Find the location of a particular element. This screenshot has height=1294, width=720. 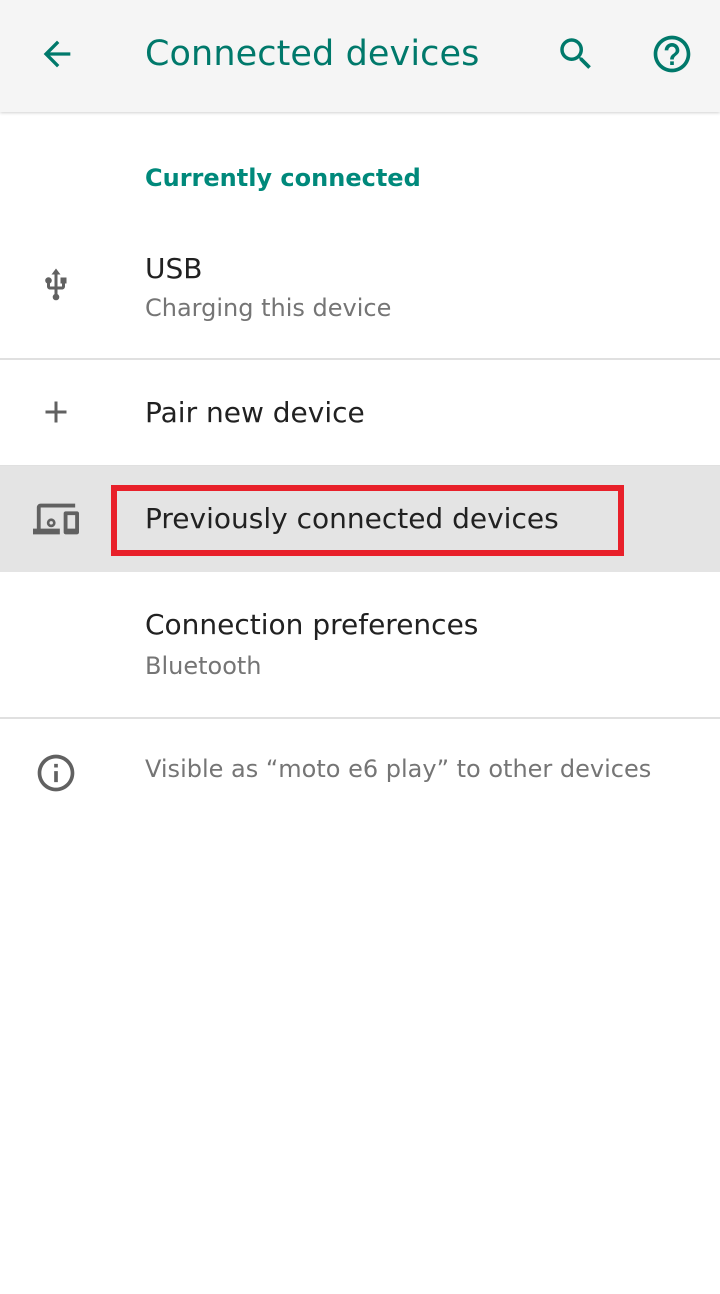

list-item-usb: USB Charging this device is located at coordinates (360, 291).